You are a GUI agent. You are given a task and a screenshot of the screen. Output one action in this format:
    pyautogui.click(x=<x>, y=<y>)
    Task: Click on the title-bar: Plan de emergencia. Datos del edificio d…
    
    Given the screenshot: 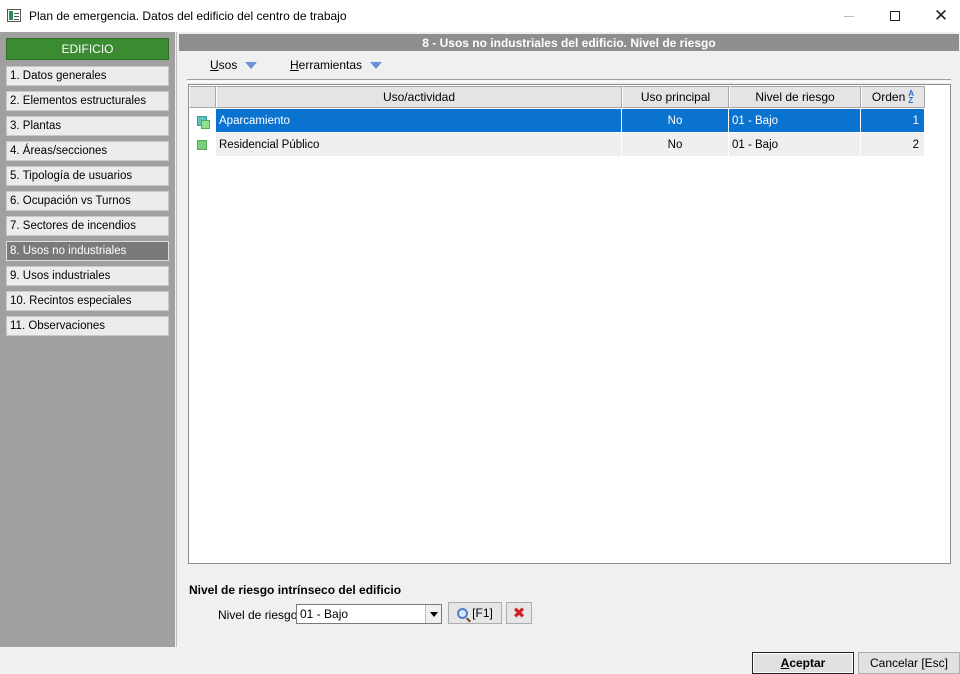 What is the action you would take?
    pyautogui.click(x=480, y=16)
    